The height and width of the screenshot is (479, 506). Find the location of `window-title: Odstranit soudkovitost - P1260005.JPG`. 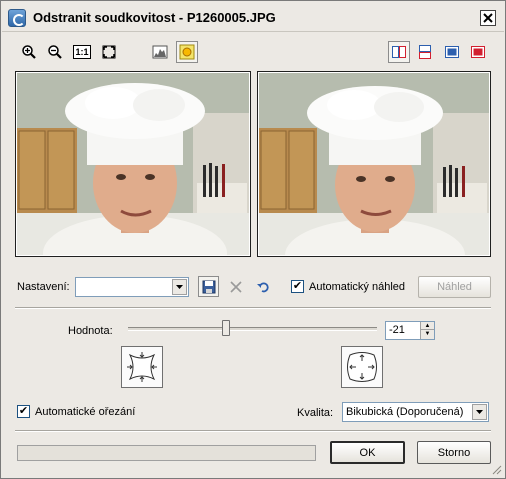

window-title: Odstranit soudkovitost - P1260005.JPG is located at coordinates (154, 17).